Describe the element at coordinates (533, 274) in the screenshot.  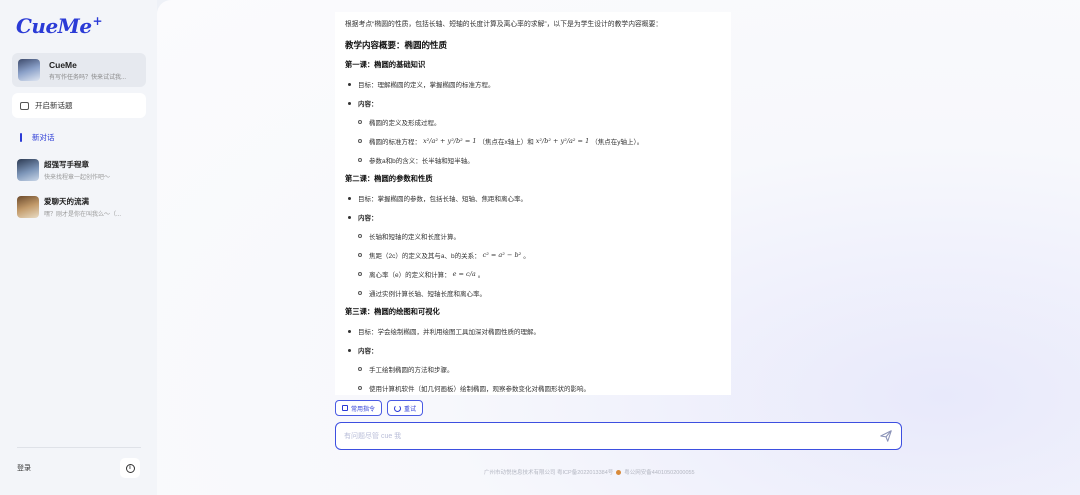
I see `list-item: 离心率（e）的定义和计算： e = c/a。` at that location.